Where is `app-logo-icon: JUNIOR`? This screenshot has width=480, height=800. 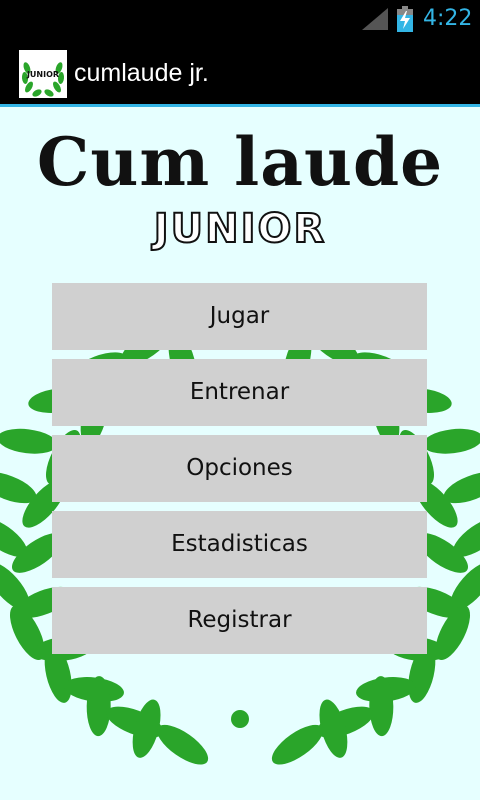 app-logo-icon: JUNIOR is located at coordinates (43, 74).